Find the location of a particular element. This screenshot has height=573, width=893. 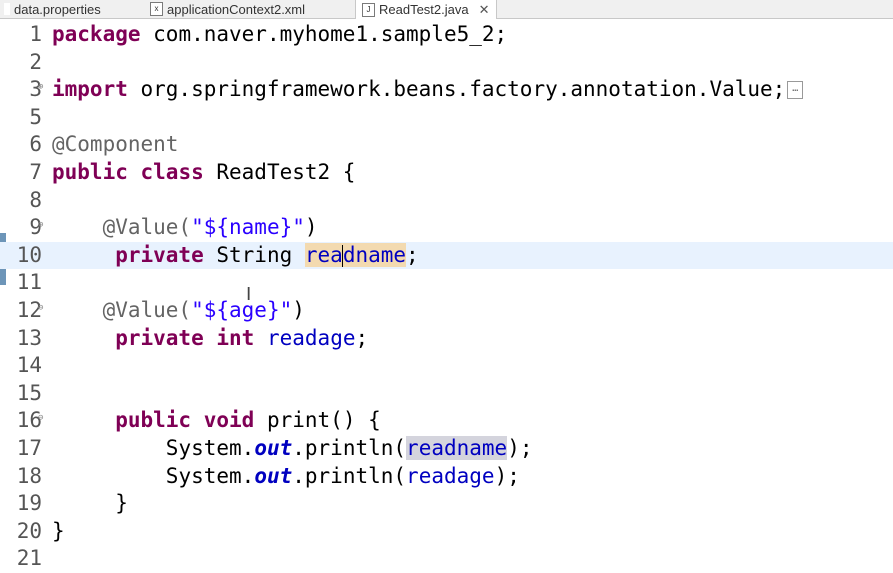

code-line: 12 ⊖ @Value("${age}") is located at coordinates (446, 311).